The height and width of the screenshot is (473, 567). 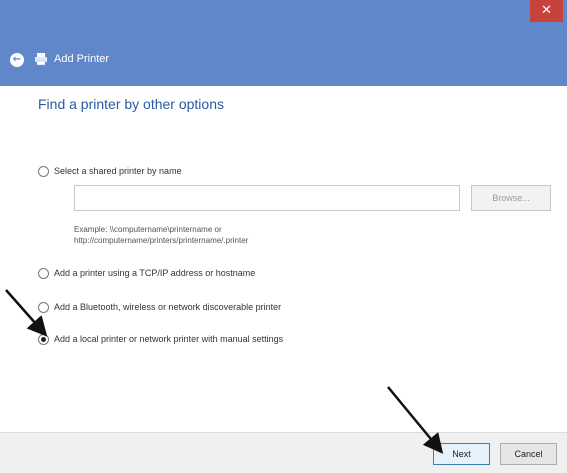 What do you see at coordinates (283, 59) in the screenshot?
I see `wizard-header: ← Add Printer` at bounding box center [283, 59].